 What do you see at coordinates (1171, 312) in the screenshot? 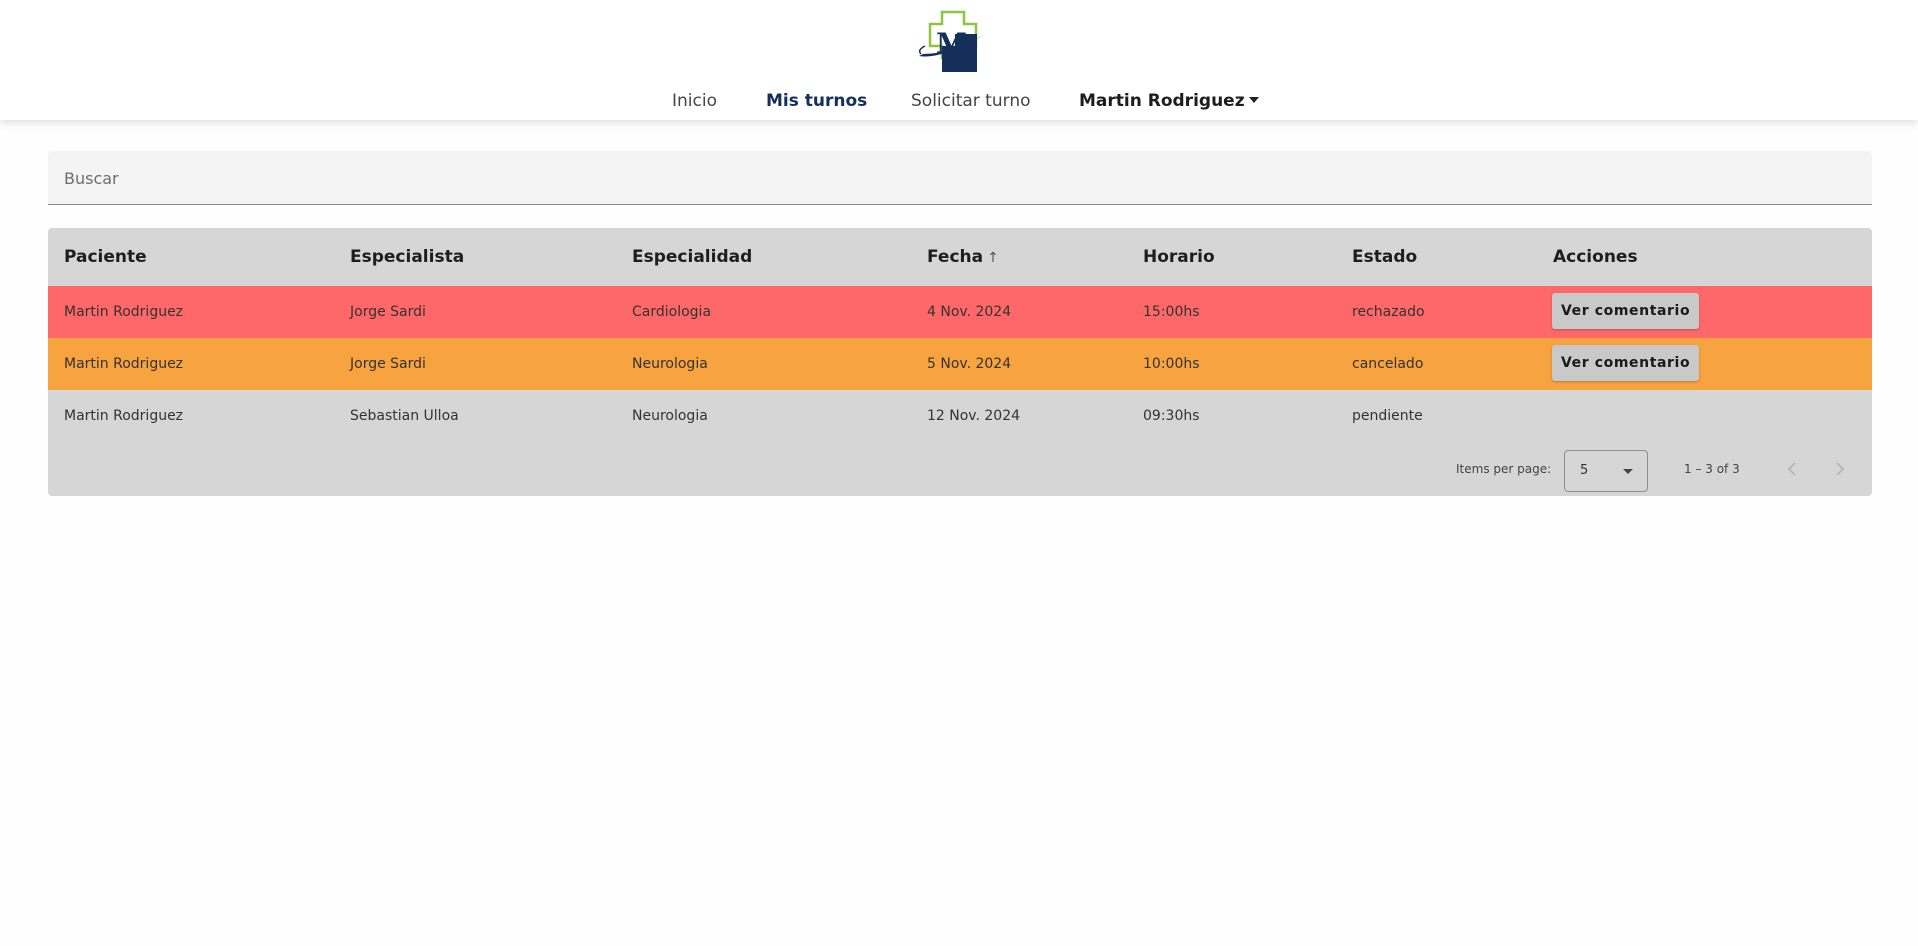
I see `cell-horario: 15:00hs` at bounding box center [1171, 312].